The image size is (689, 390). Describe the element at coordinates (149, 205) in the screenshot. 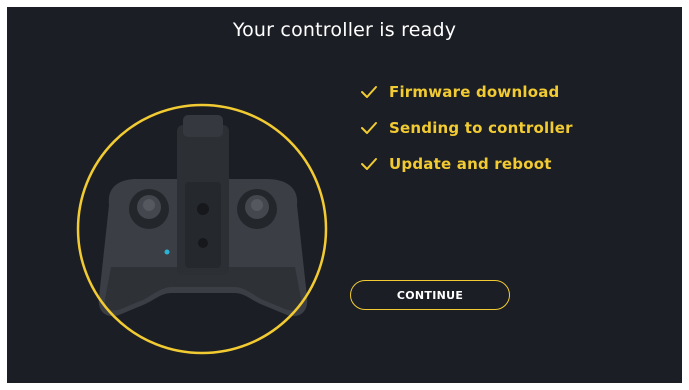

I see `left-joystick-cap` at that location.